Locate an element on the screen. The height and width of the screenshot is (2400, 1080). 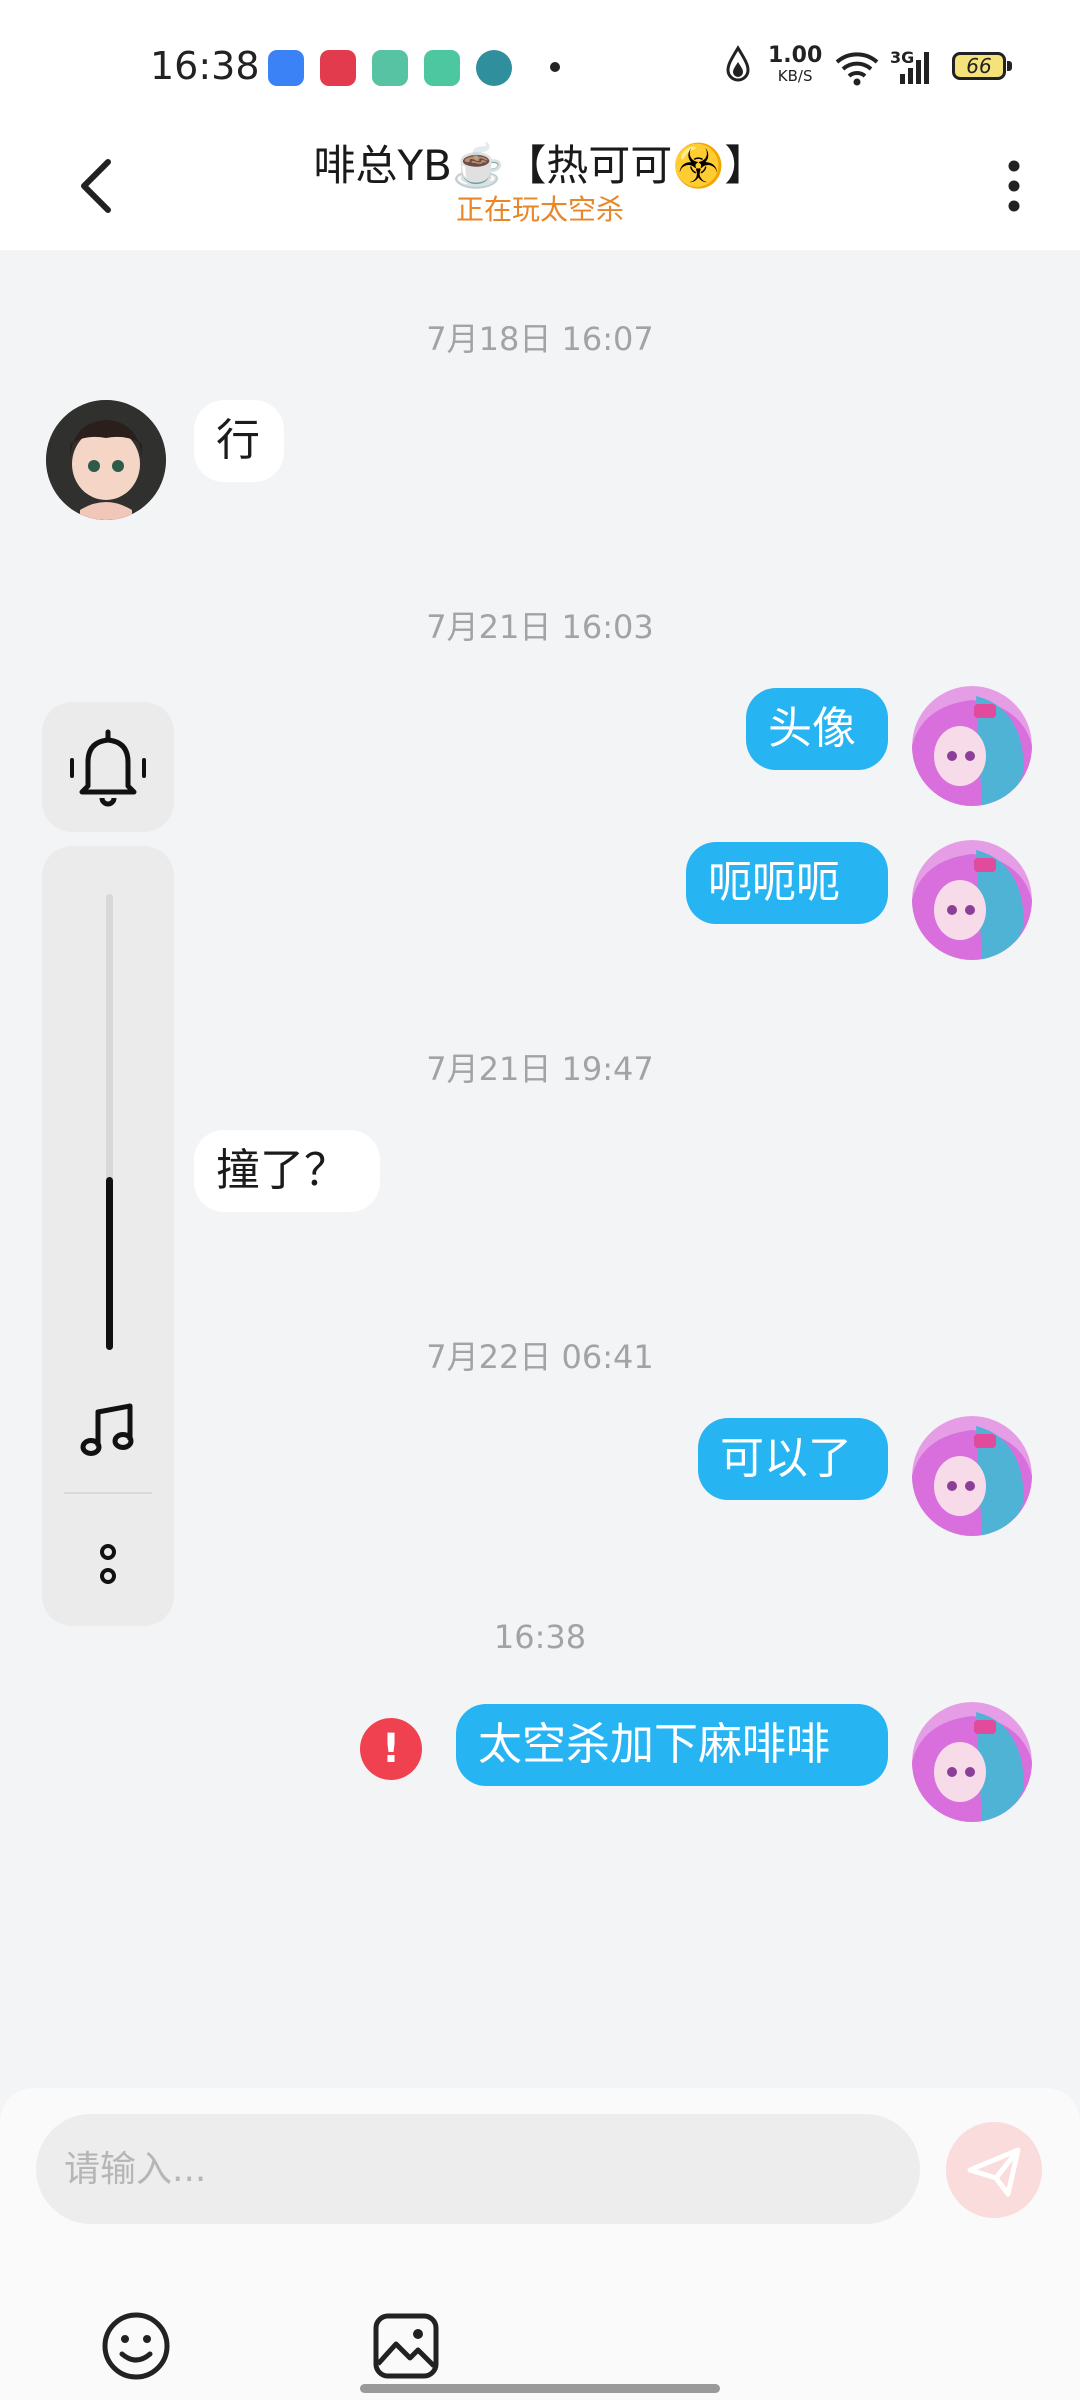
send-failed-icon: ! is located at coordinates (391, 1749).